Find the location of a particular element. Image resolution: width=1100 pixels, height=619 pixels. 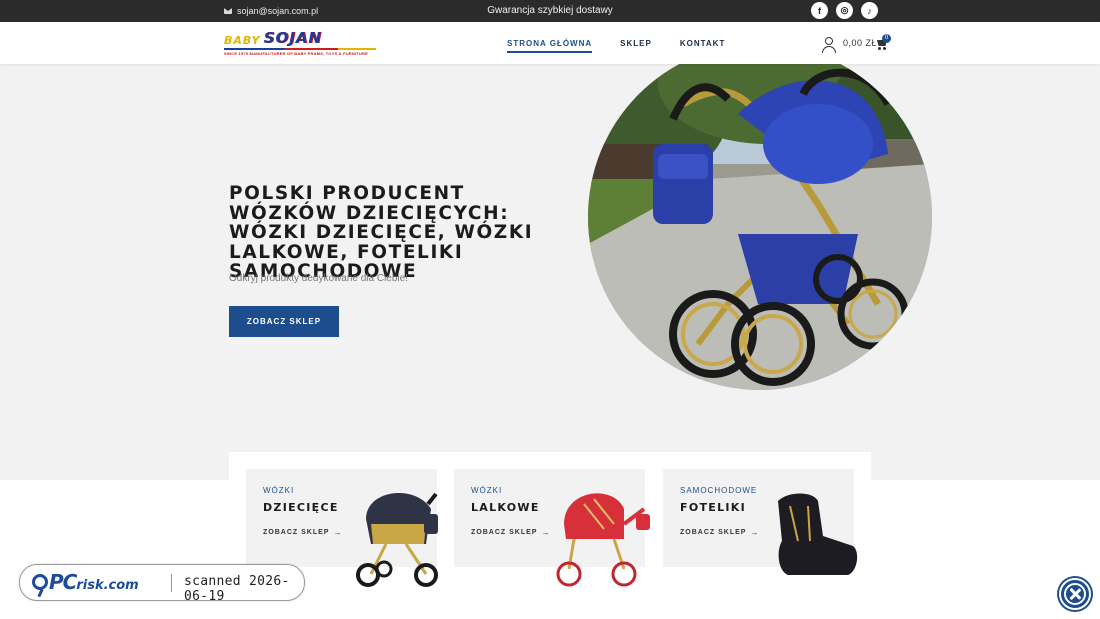

logo-stripe is located at coordinates (300, 49).